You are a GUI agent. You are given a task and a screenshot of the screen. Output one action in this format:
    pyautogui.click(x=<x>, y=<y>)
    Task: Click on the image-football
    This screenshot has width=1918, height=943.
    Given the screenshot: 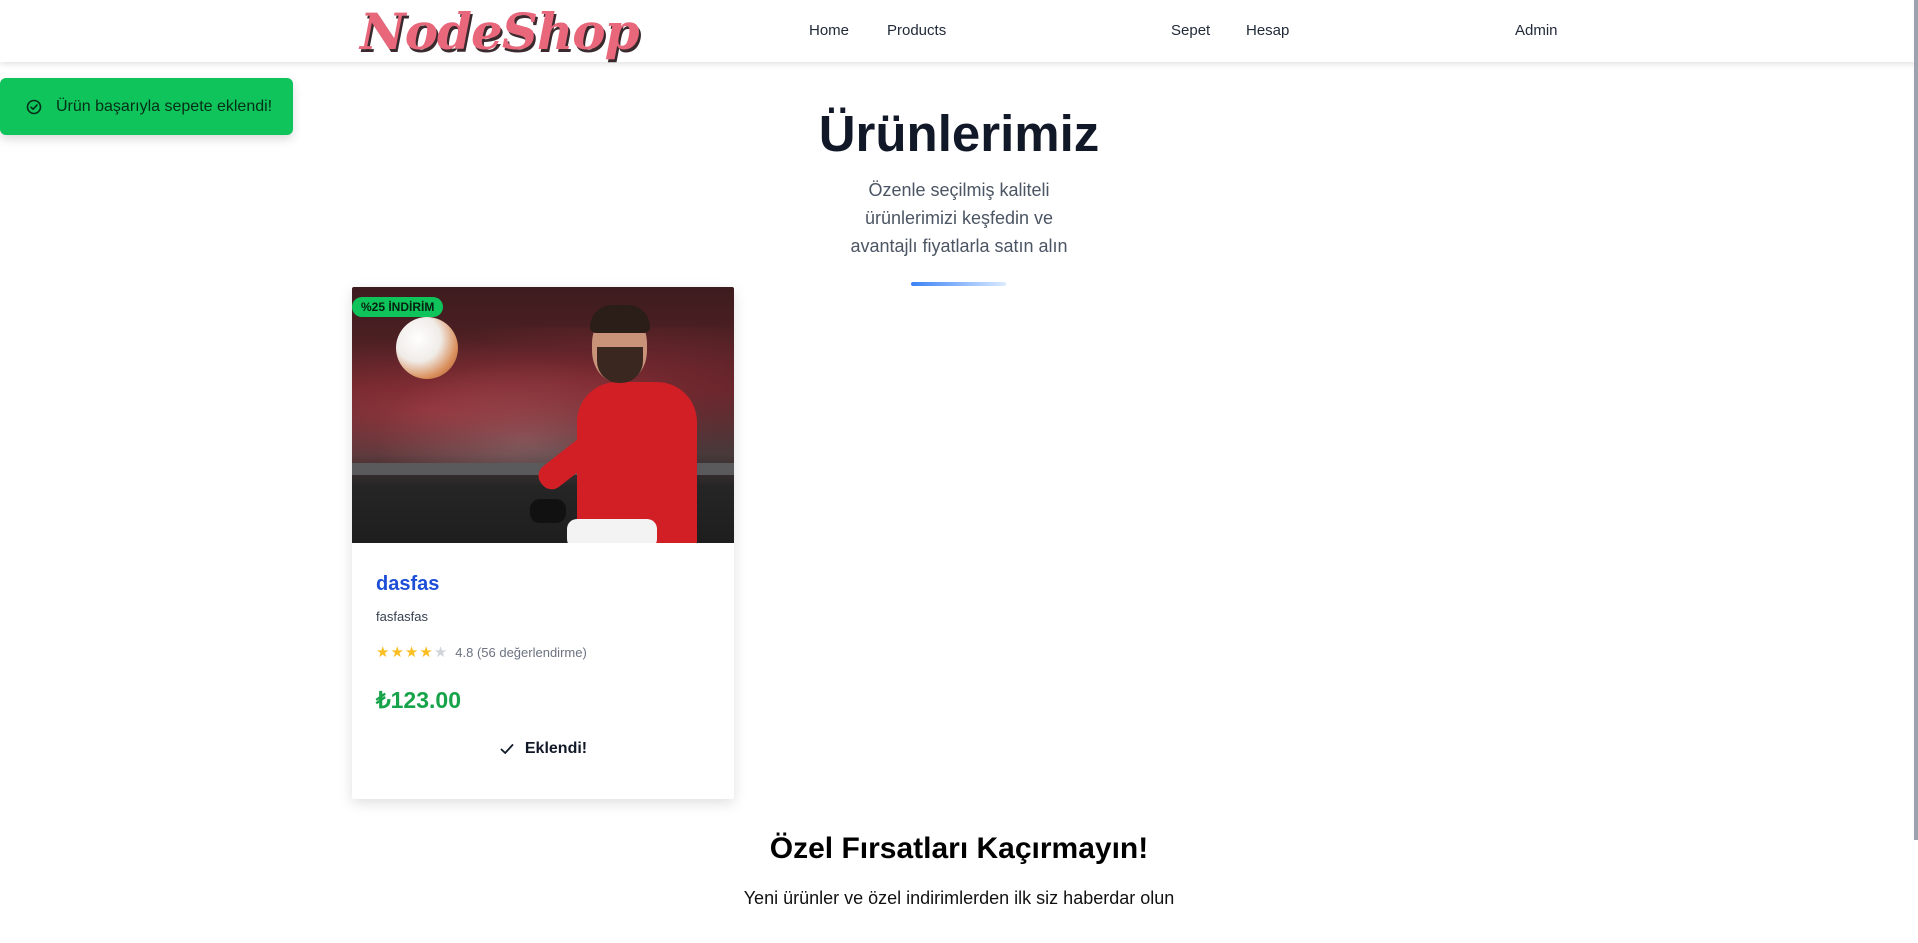 What is the action you would take?
    pyautogui.click(x=427, y=348)
    